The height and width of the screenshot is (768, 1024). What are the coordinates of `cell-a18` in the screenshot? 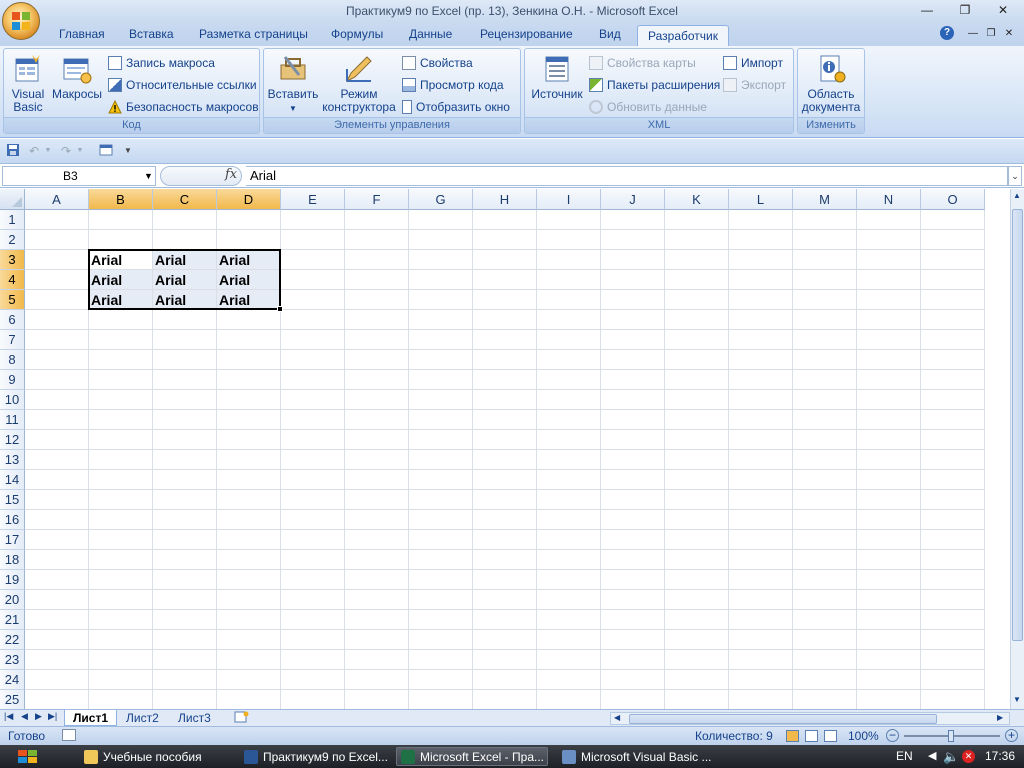 It's located at (57, 560).